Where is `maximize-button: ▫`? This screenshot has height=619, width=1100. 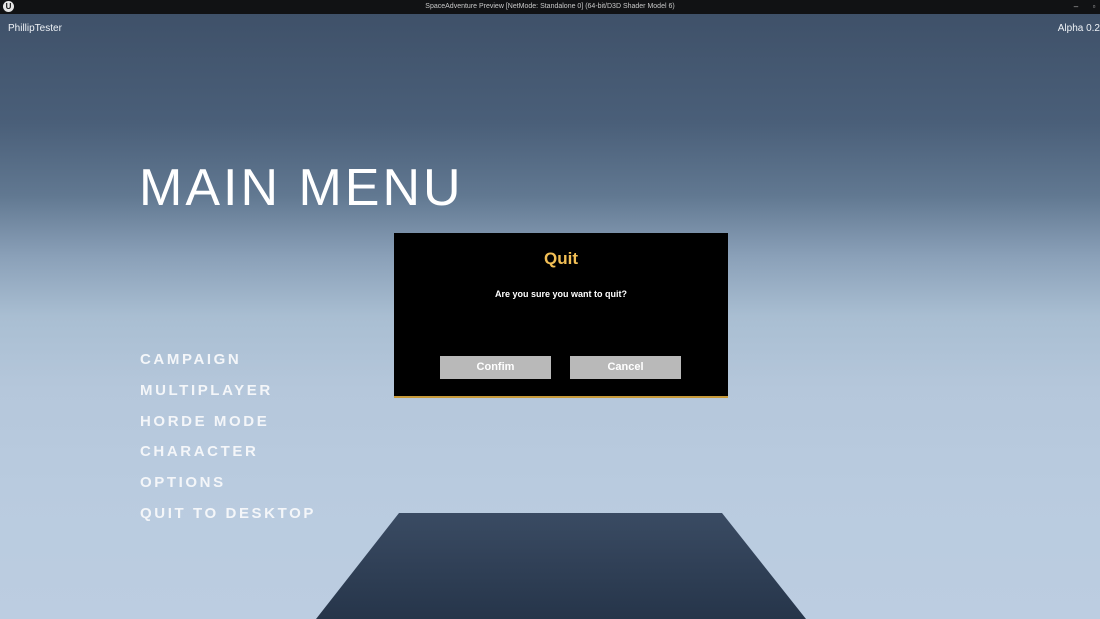
maximize-button: ▫ is located at coordinates (1093, 7).